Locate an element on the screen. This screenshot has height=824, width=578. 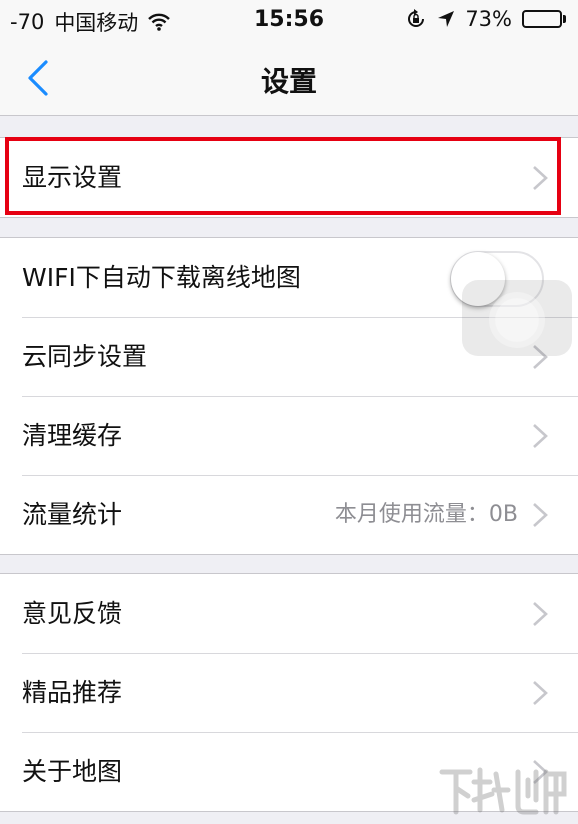
battery-icon is located at coordinates (544, 19).